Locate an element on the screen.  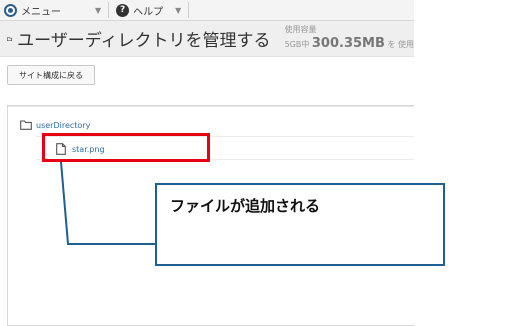
callout-text: ファイルが追加される is located at coordinates (245, 206).